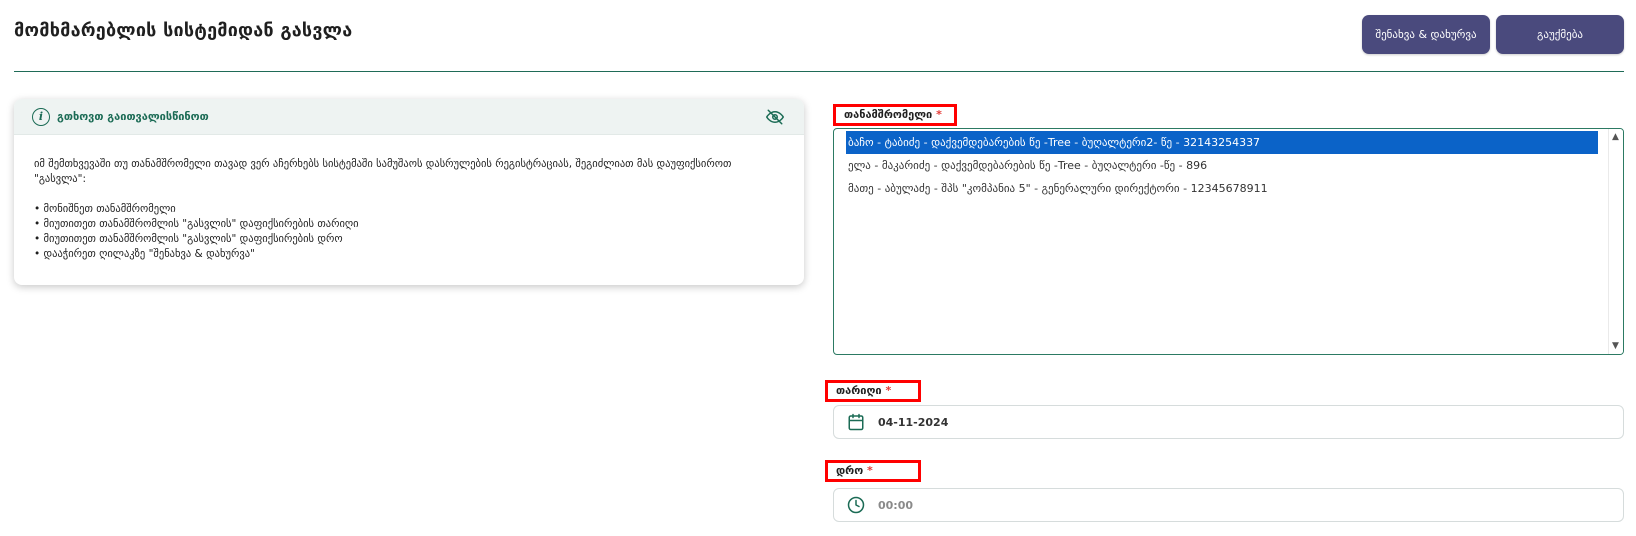  What do you see at coordinates (1560, 34) in the screenshot?
I see `cancel-button: გაუქმება` at bounding box center [1560, 34].